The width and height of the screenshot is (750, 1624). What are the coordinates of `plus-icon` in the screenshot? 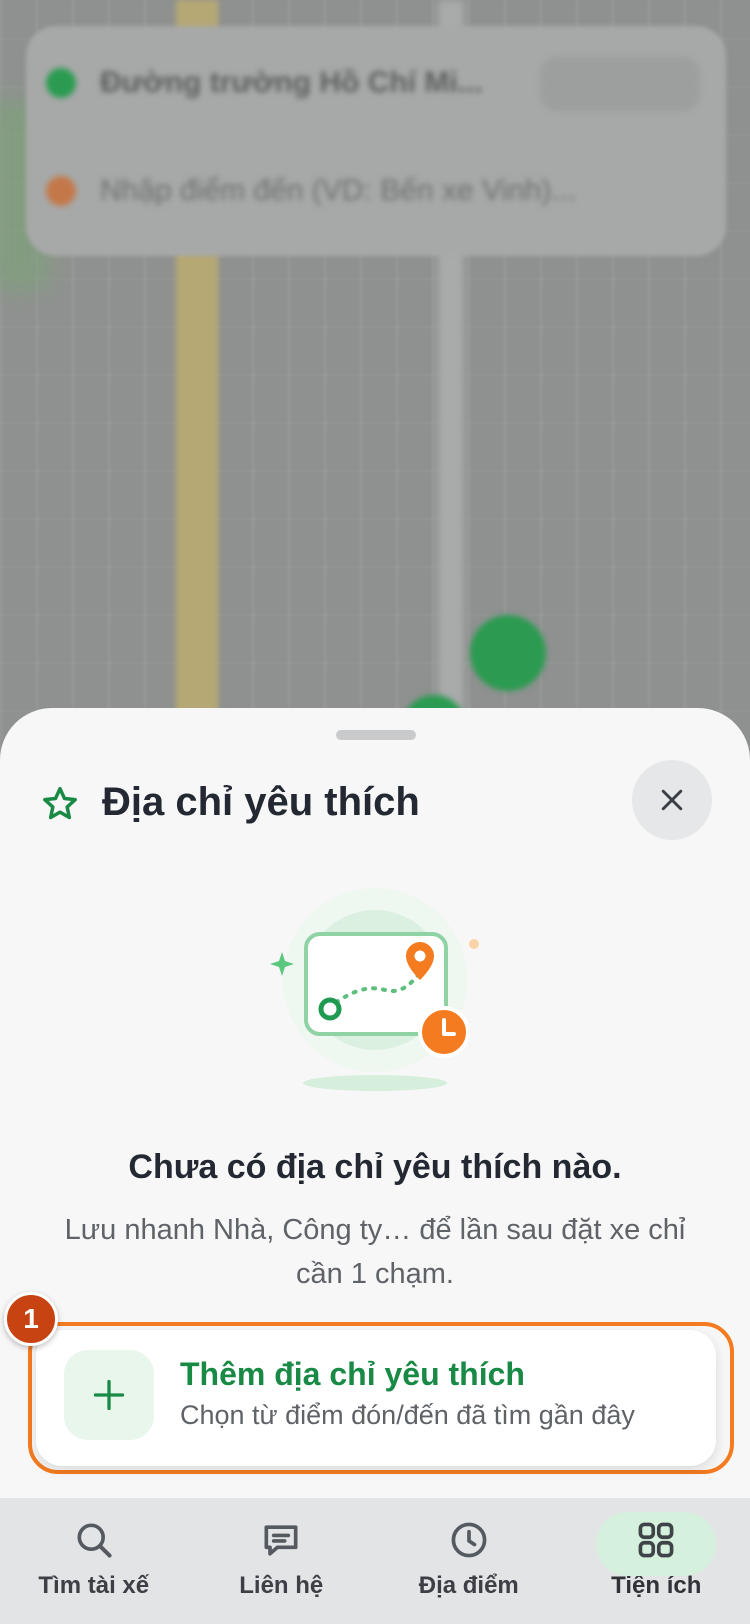 It's located at (109, 1395).